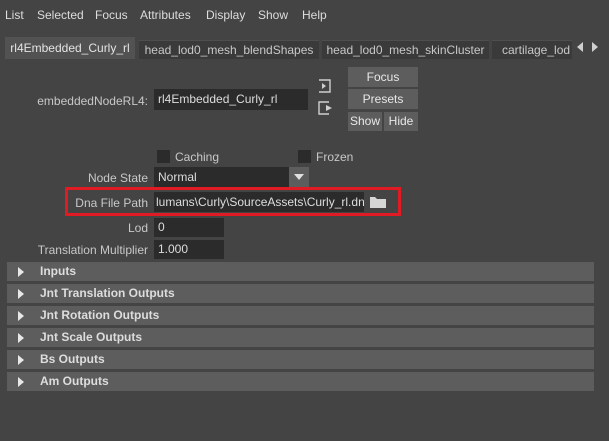 This screenshot has height=441, width=609. What do you see at coordinates (229, 50) in the screenshot?
I see `tab-head-lod0-mesh-blendshapes: head_lod0_mesh_blendShapes` at bounding box center [229, 50].